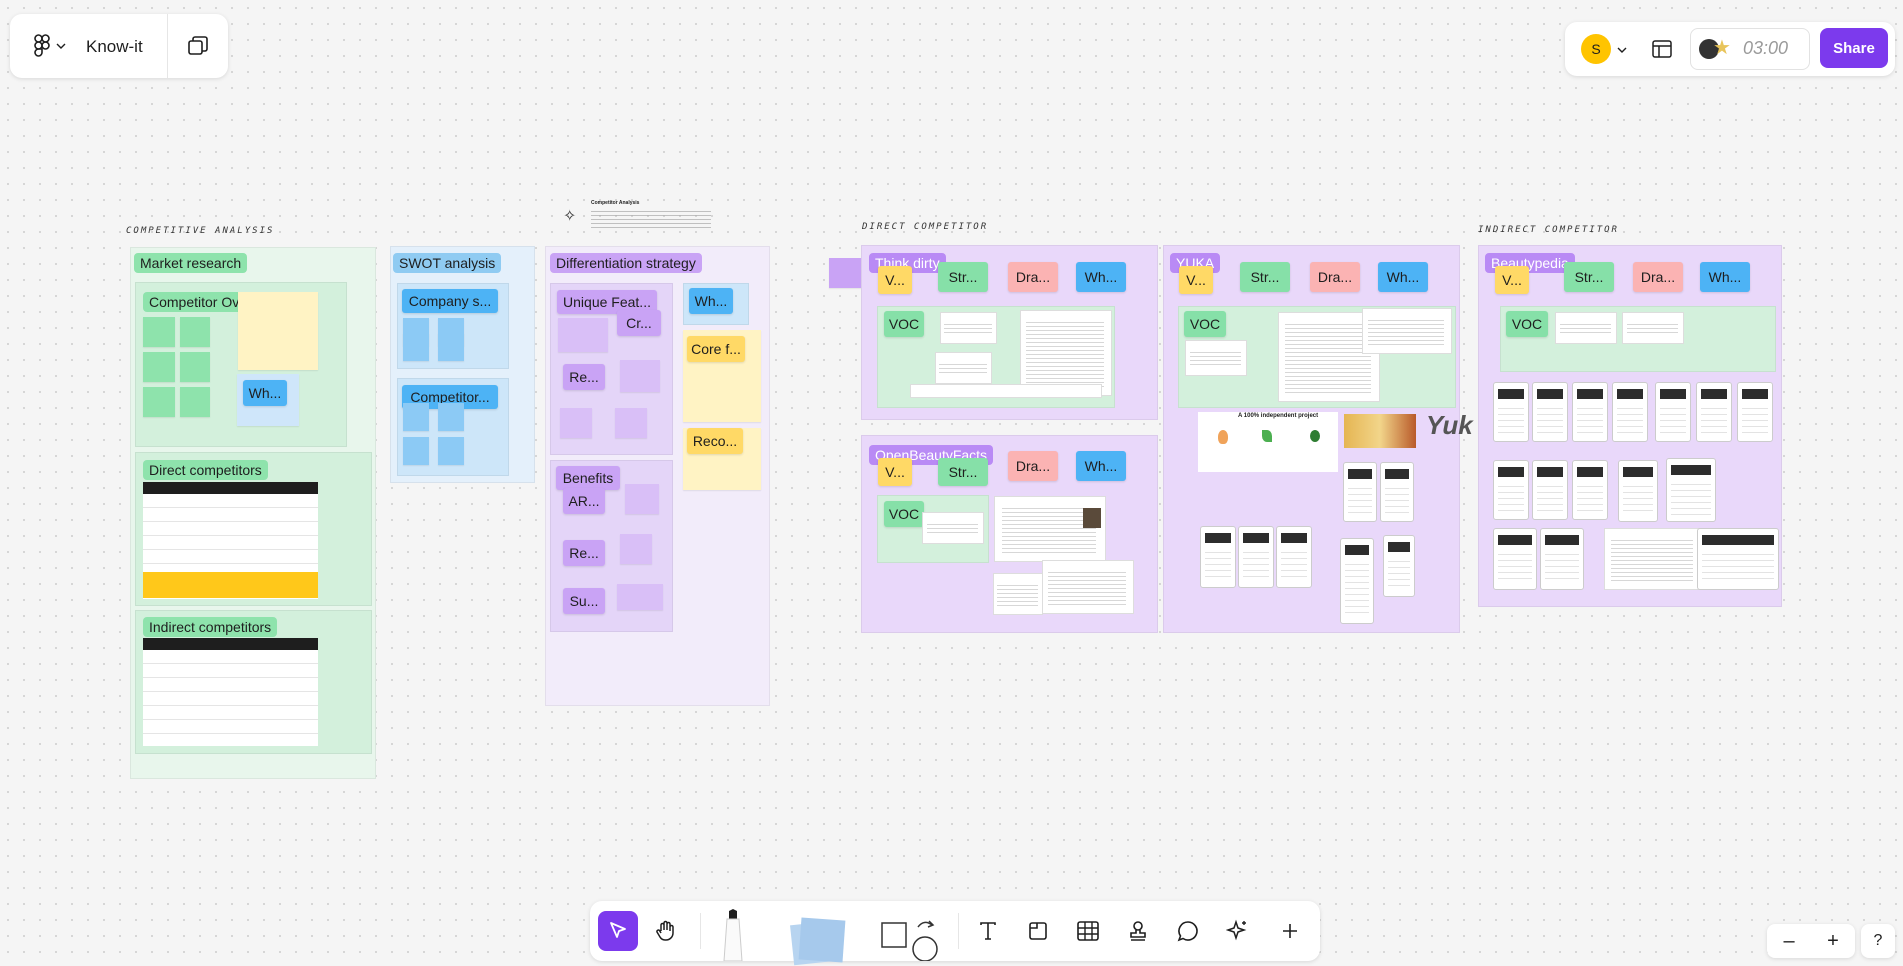 This screenshot has width=1903, height=966. What do you see at coordinates (278, 331) in the screenshot?
I see `yellow-note` at bounding box center [278, 331].